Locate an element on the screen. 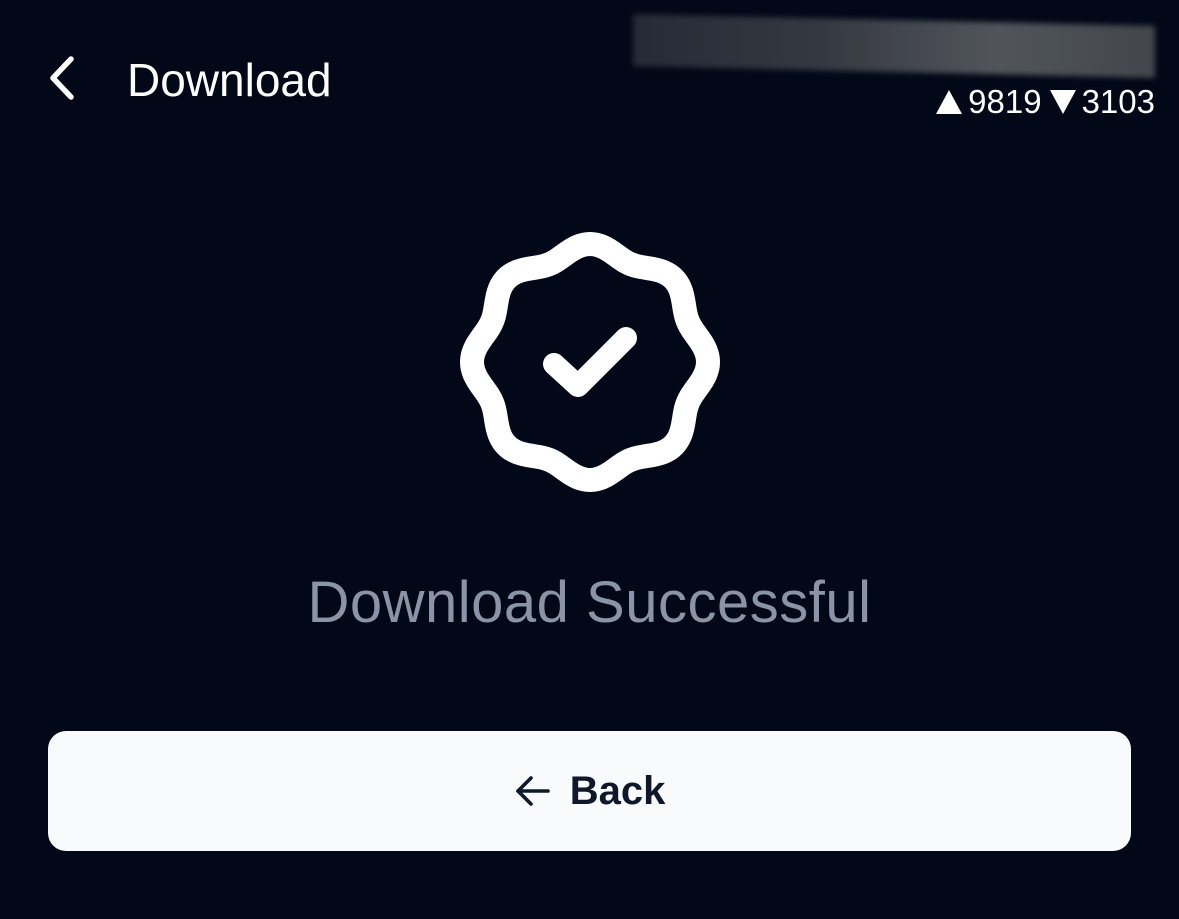 This screenshot has height=919, width=1179. download-stat: 3103 is located at coordinates (1102, 102).